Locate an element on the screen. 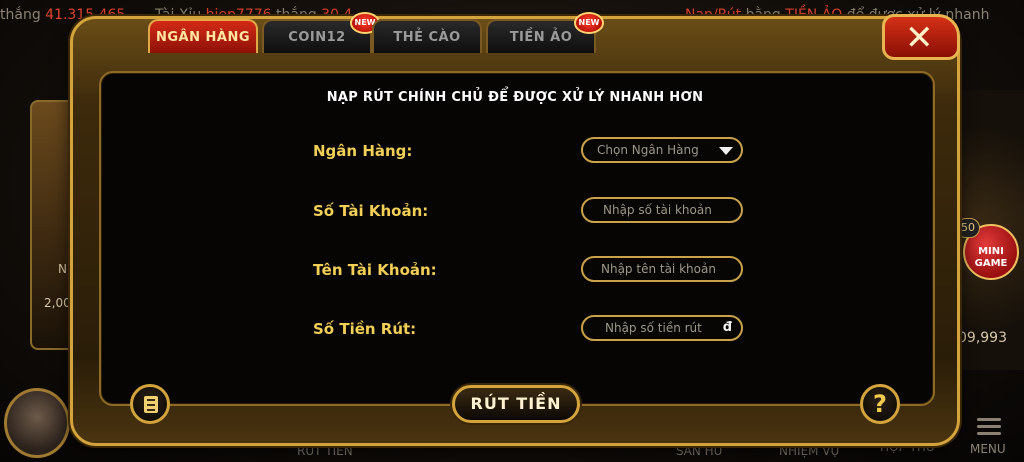 The height and width of the screenshot is (462, 1024). caret-down-icon is located at coordinates (726, 151).